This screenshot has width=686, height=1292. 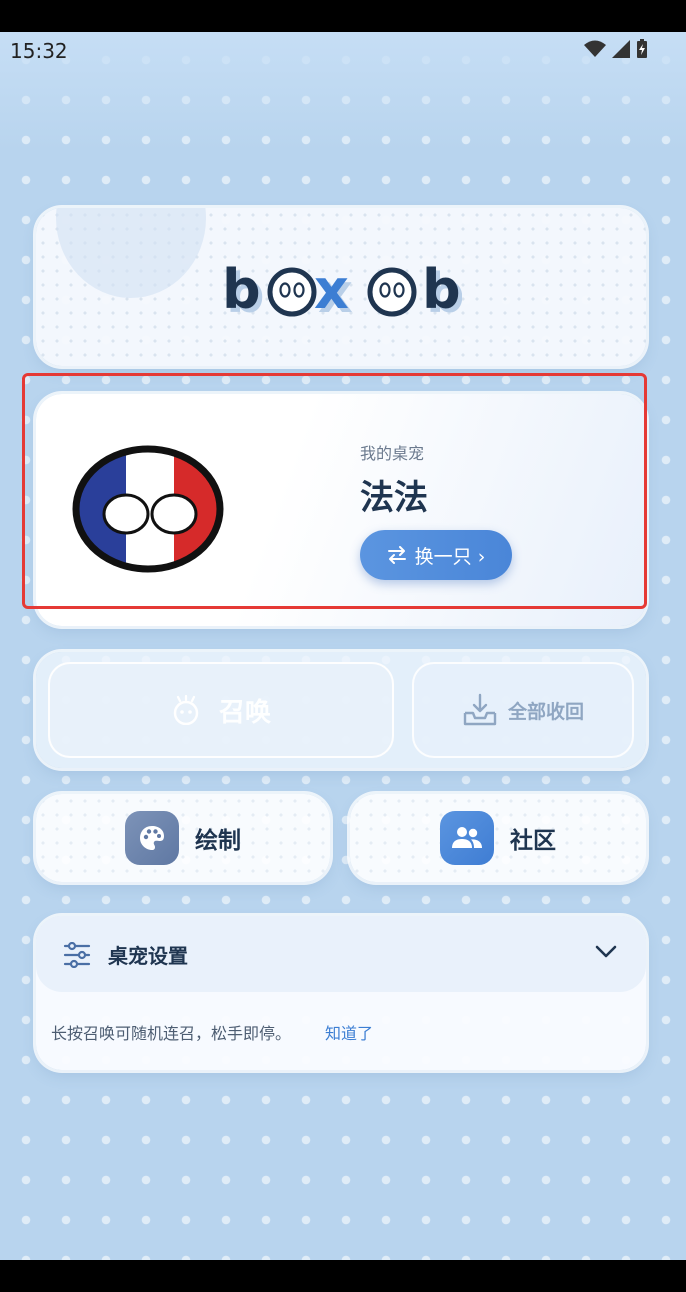 I want to click on svg-text: x, so click(x=331, y=289).